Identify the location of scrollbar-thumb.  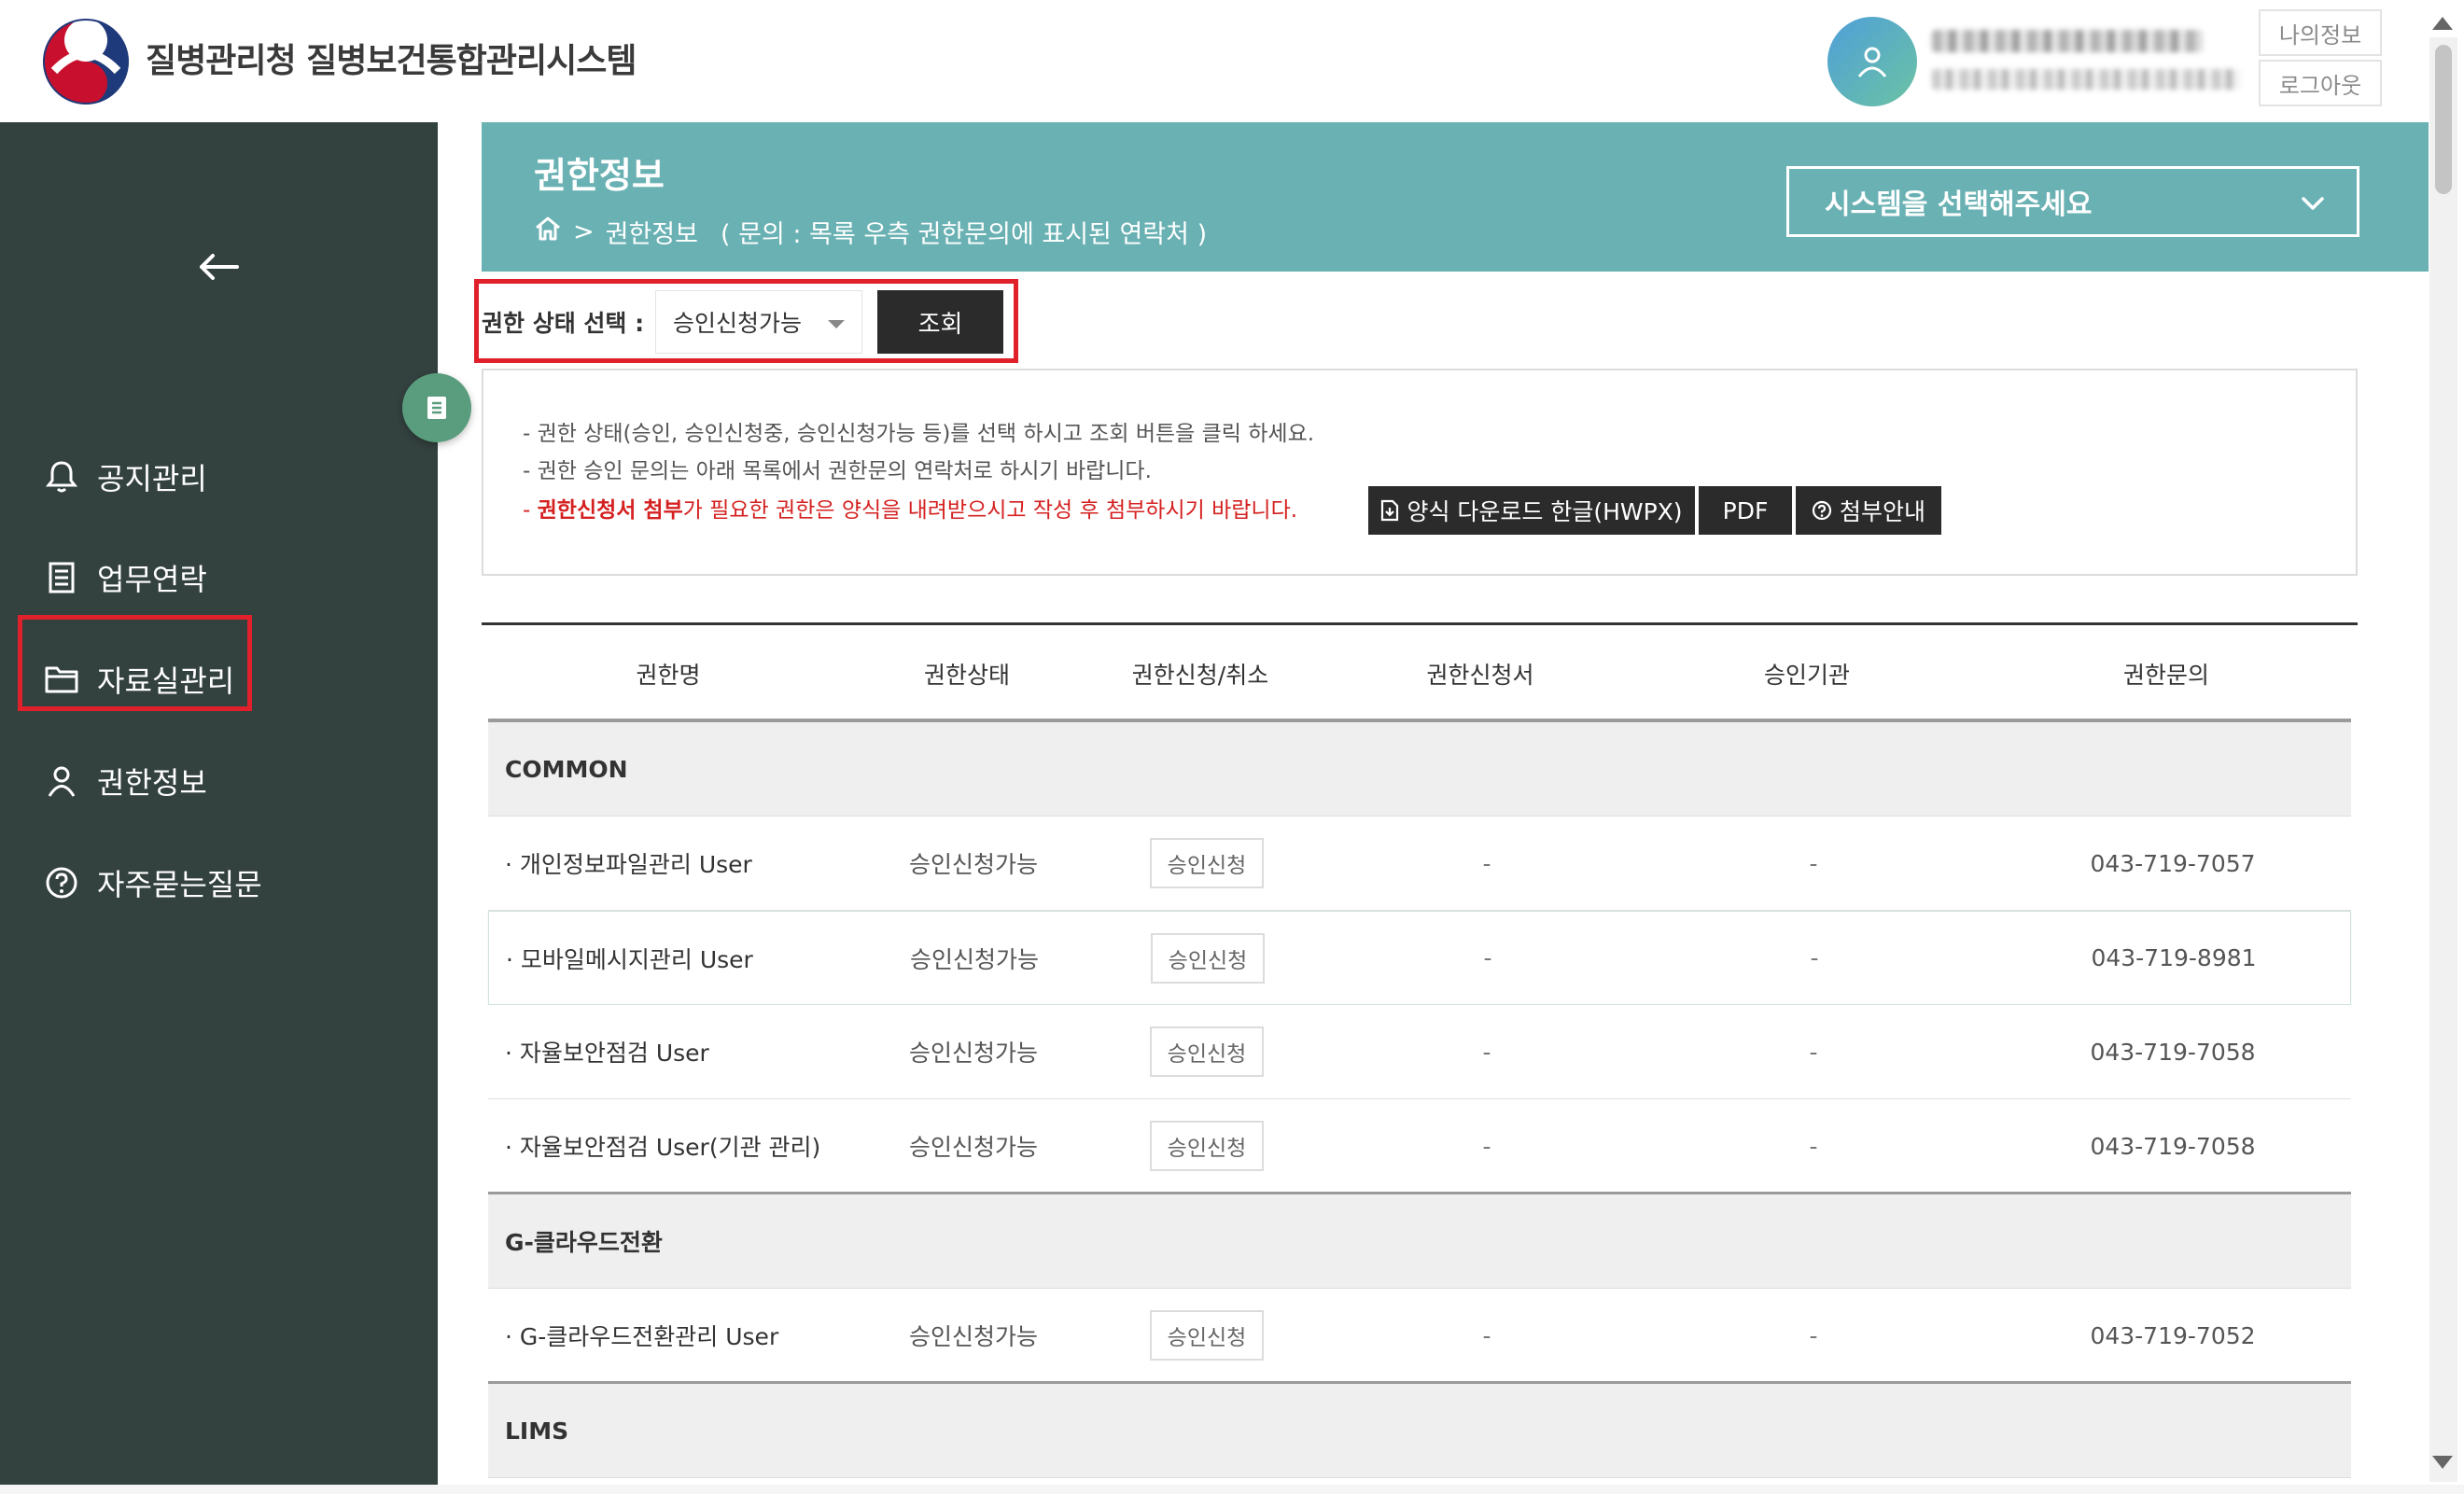
(2443, 119).